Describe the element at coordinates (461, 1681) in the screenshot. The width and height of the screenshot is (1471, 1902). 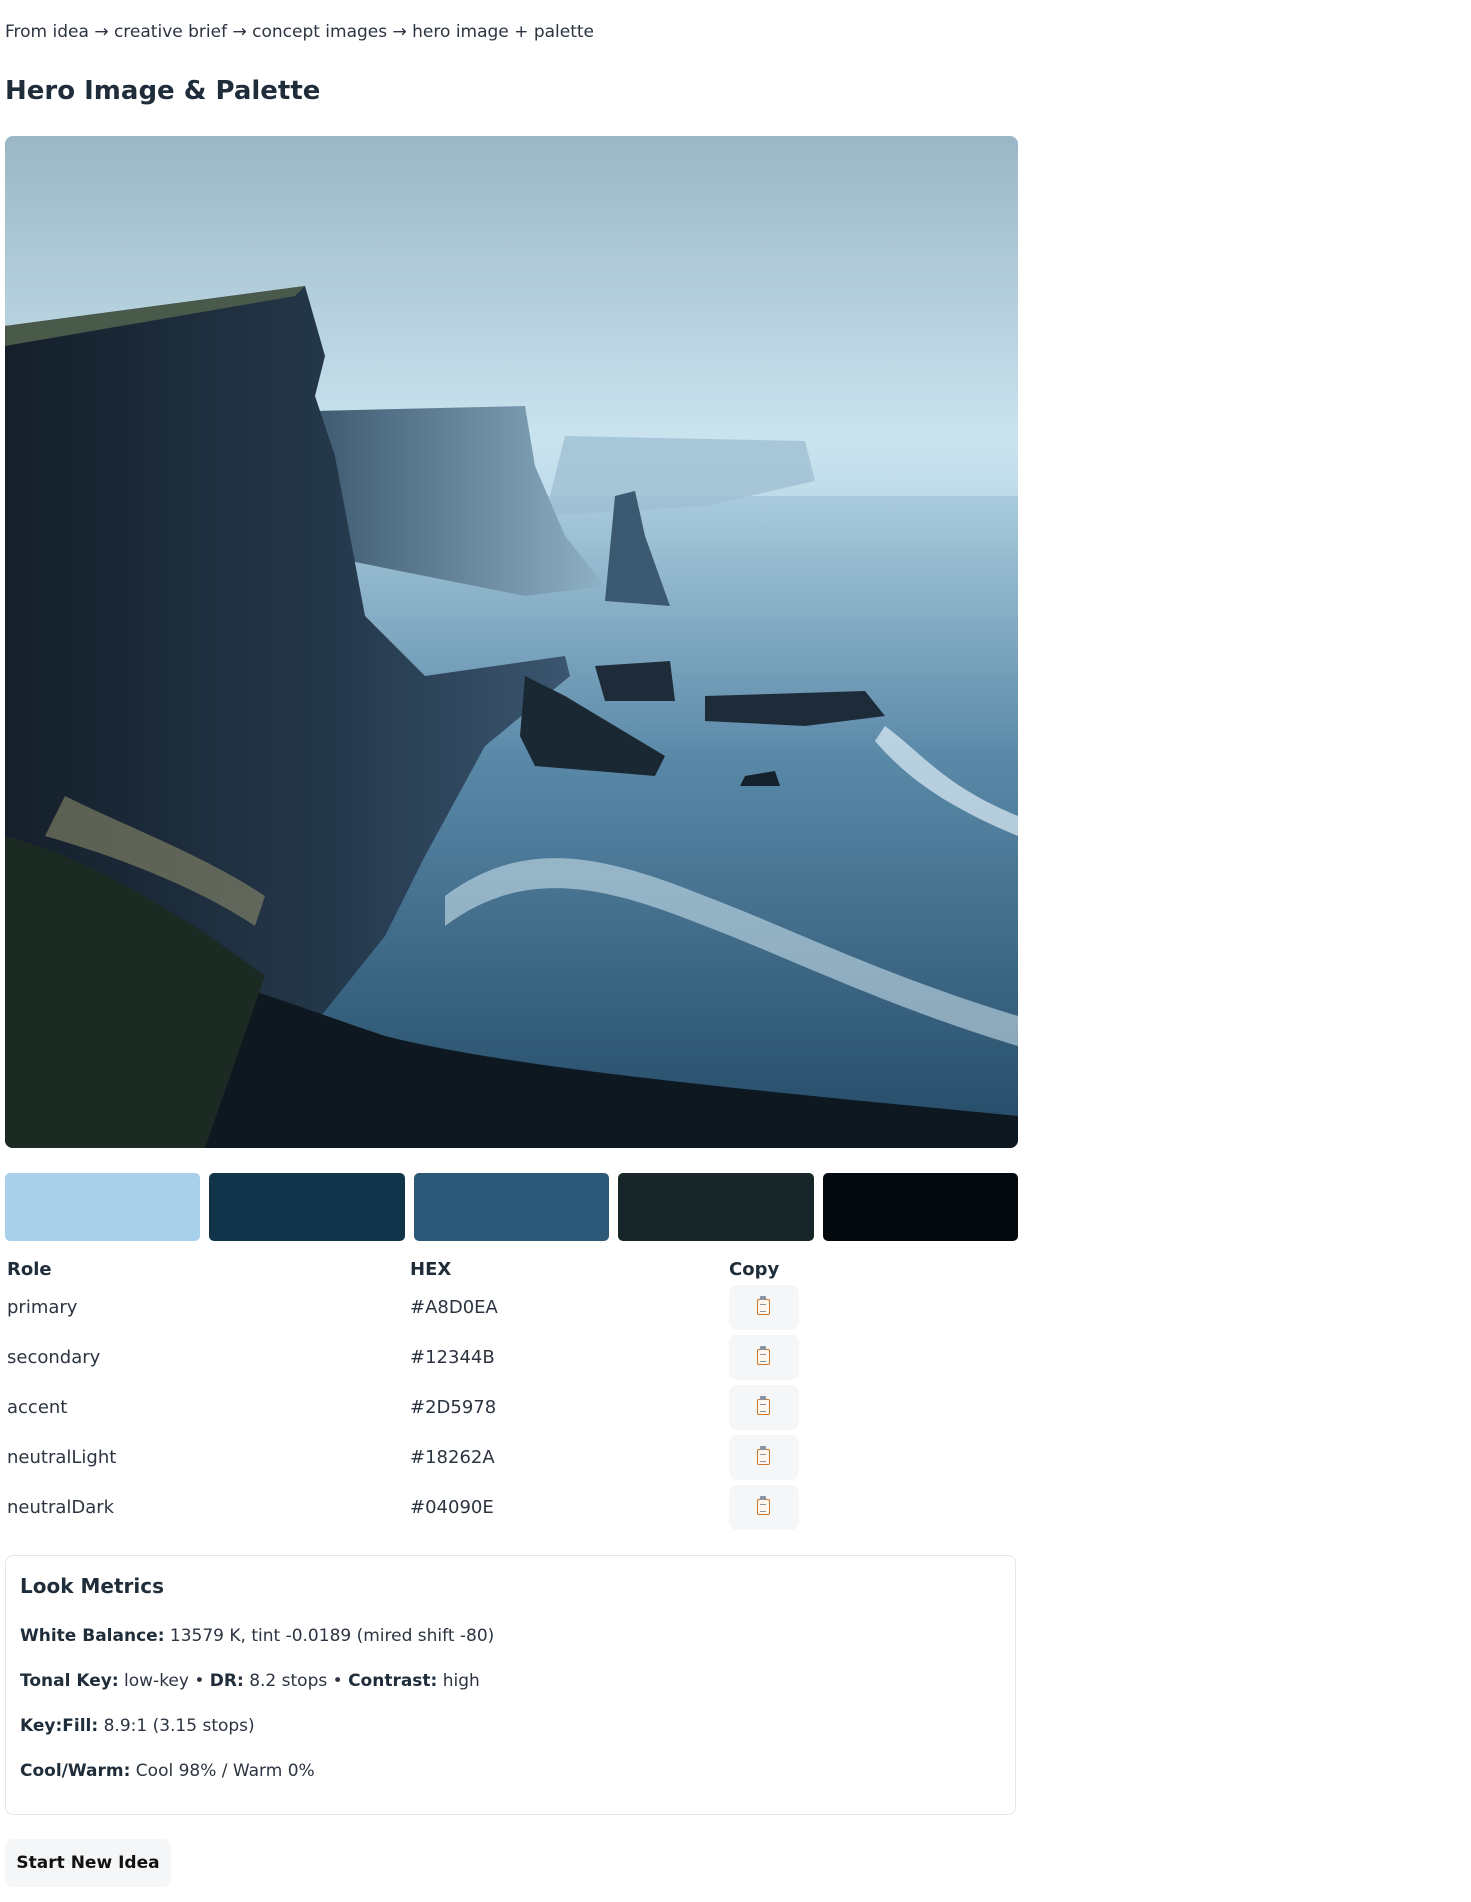
I see `contrast-value: high` at that location.